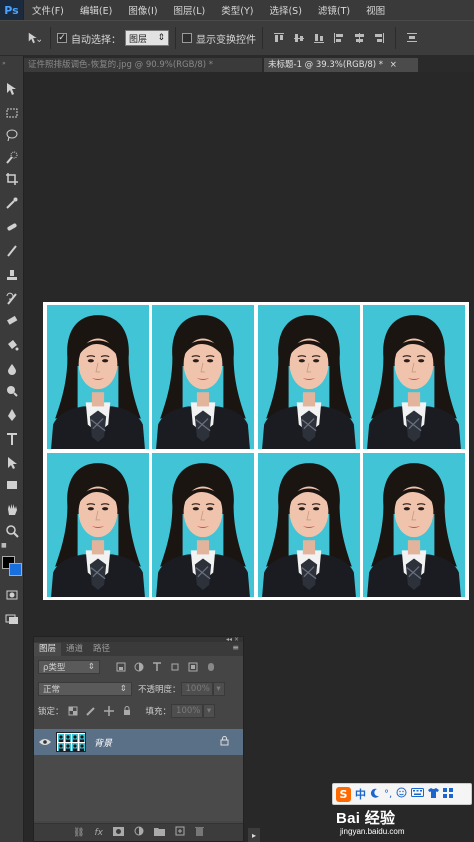 The width and height of the screenshot is (474, 842). Describe the element at coordinates (299, 38) in the screenshot. I see `align-vcenter-icon` at that location.